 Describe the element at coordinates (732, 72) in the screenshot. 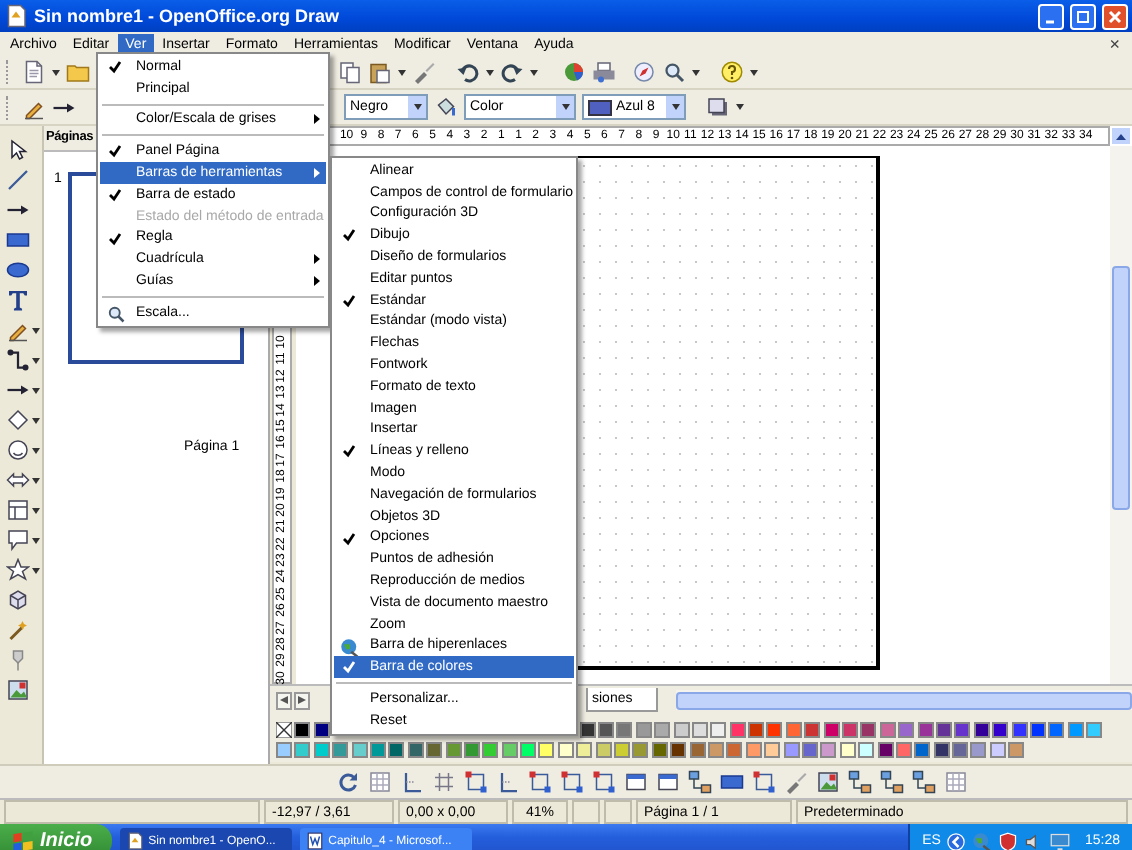

I see `help-icon` at that location.